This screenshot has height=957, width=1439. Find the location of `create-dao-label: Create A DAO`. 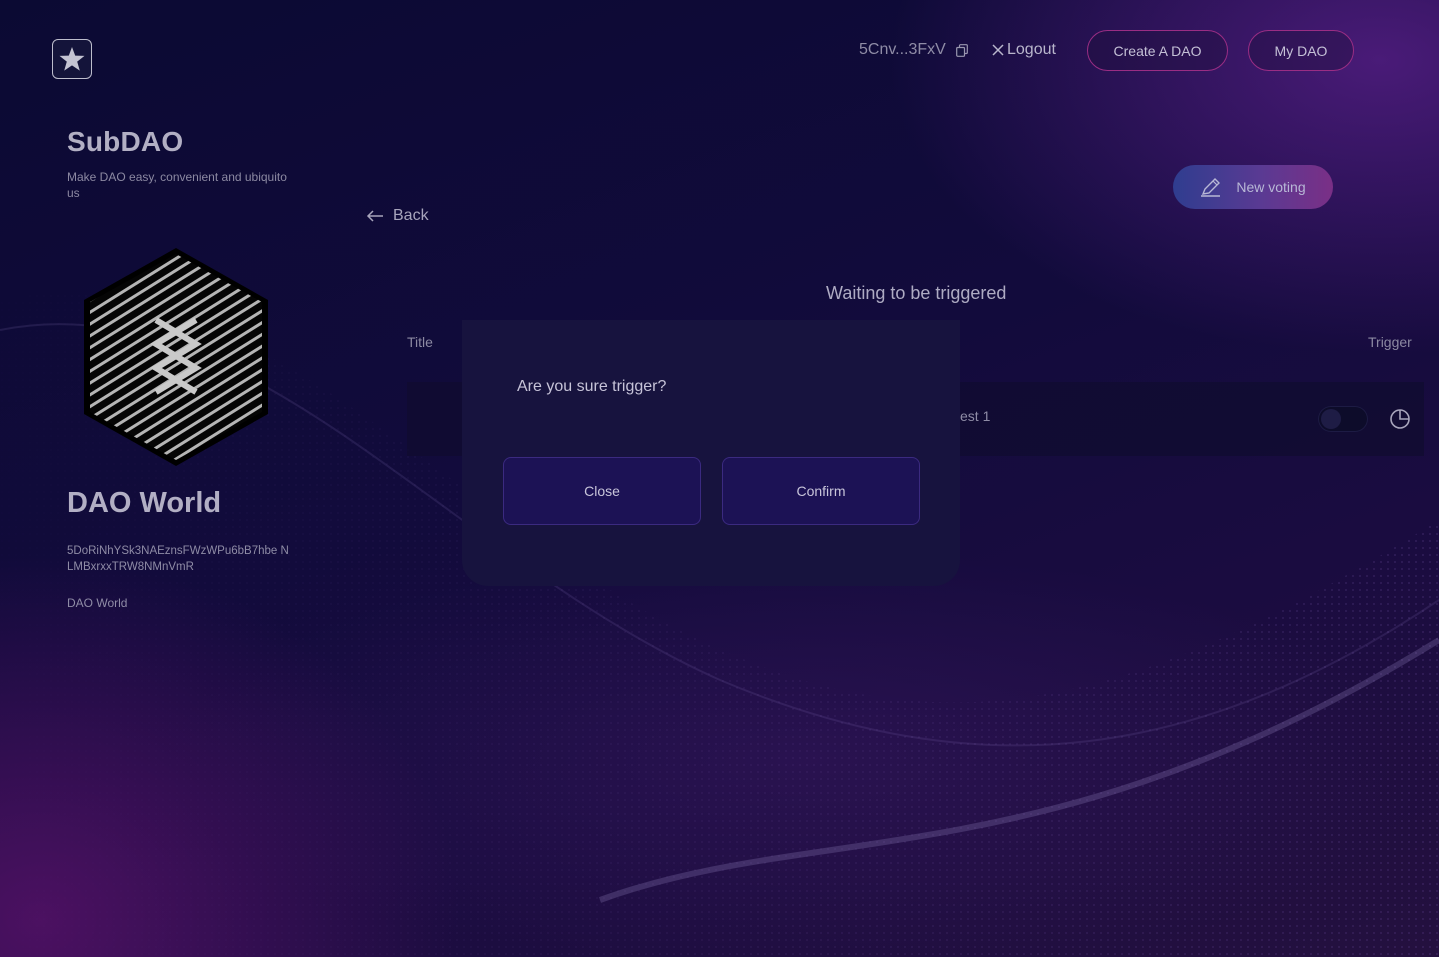

create-dao-label: Create A DAO is located at coordinates (1157, 50).